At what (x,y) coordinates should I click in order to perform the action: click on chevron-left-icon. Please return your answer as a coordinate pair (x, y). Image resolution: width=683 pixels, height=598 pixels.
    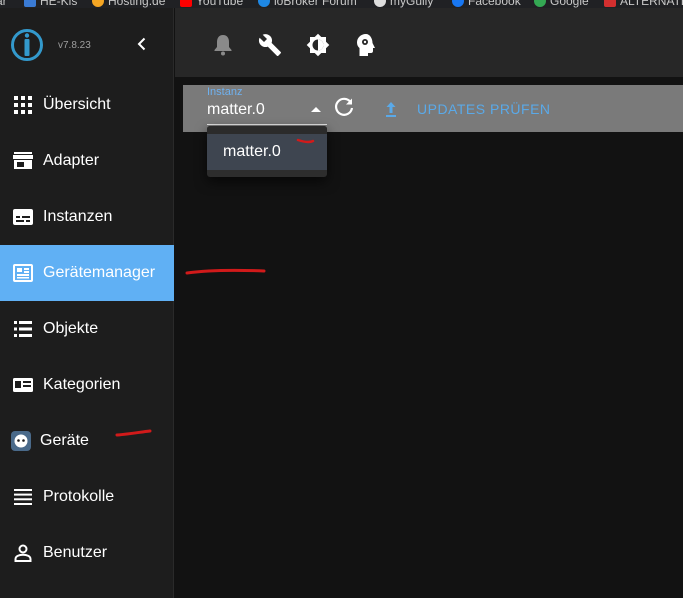
    Looking at the image, I should click on (141, 44).